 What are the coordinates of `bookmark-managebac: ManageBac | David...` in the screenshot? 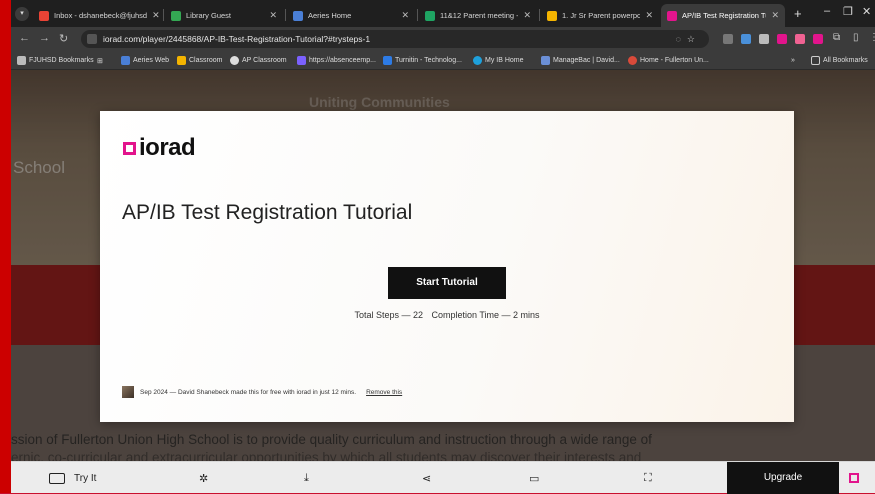 It's located at (580, 60).